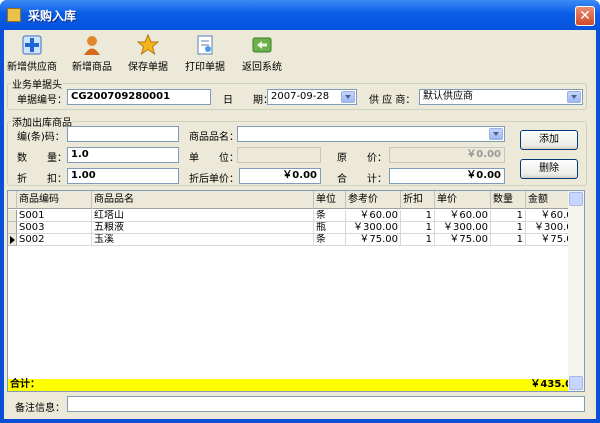 The image size is (600, 423). What do you see at coordinates (32, 67) in the screenshot?
I see `toolbar-label: 新增供应商` at bounding box center [32, 67].